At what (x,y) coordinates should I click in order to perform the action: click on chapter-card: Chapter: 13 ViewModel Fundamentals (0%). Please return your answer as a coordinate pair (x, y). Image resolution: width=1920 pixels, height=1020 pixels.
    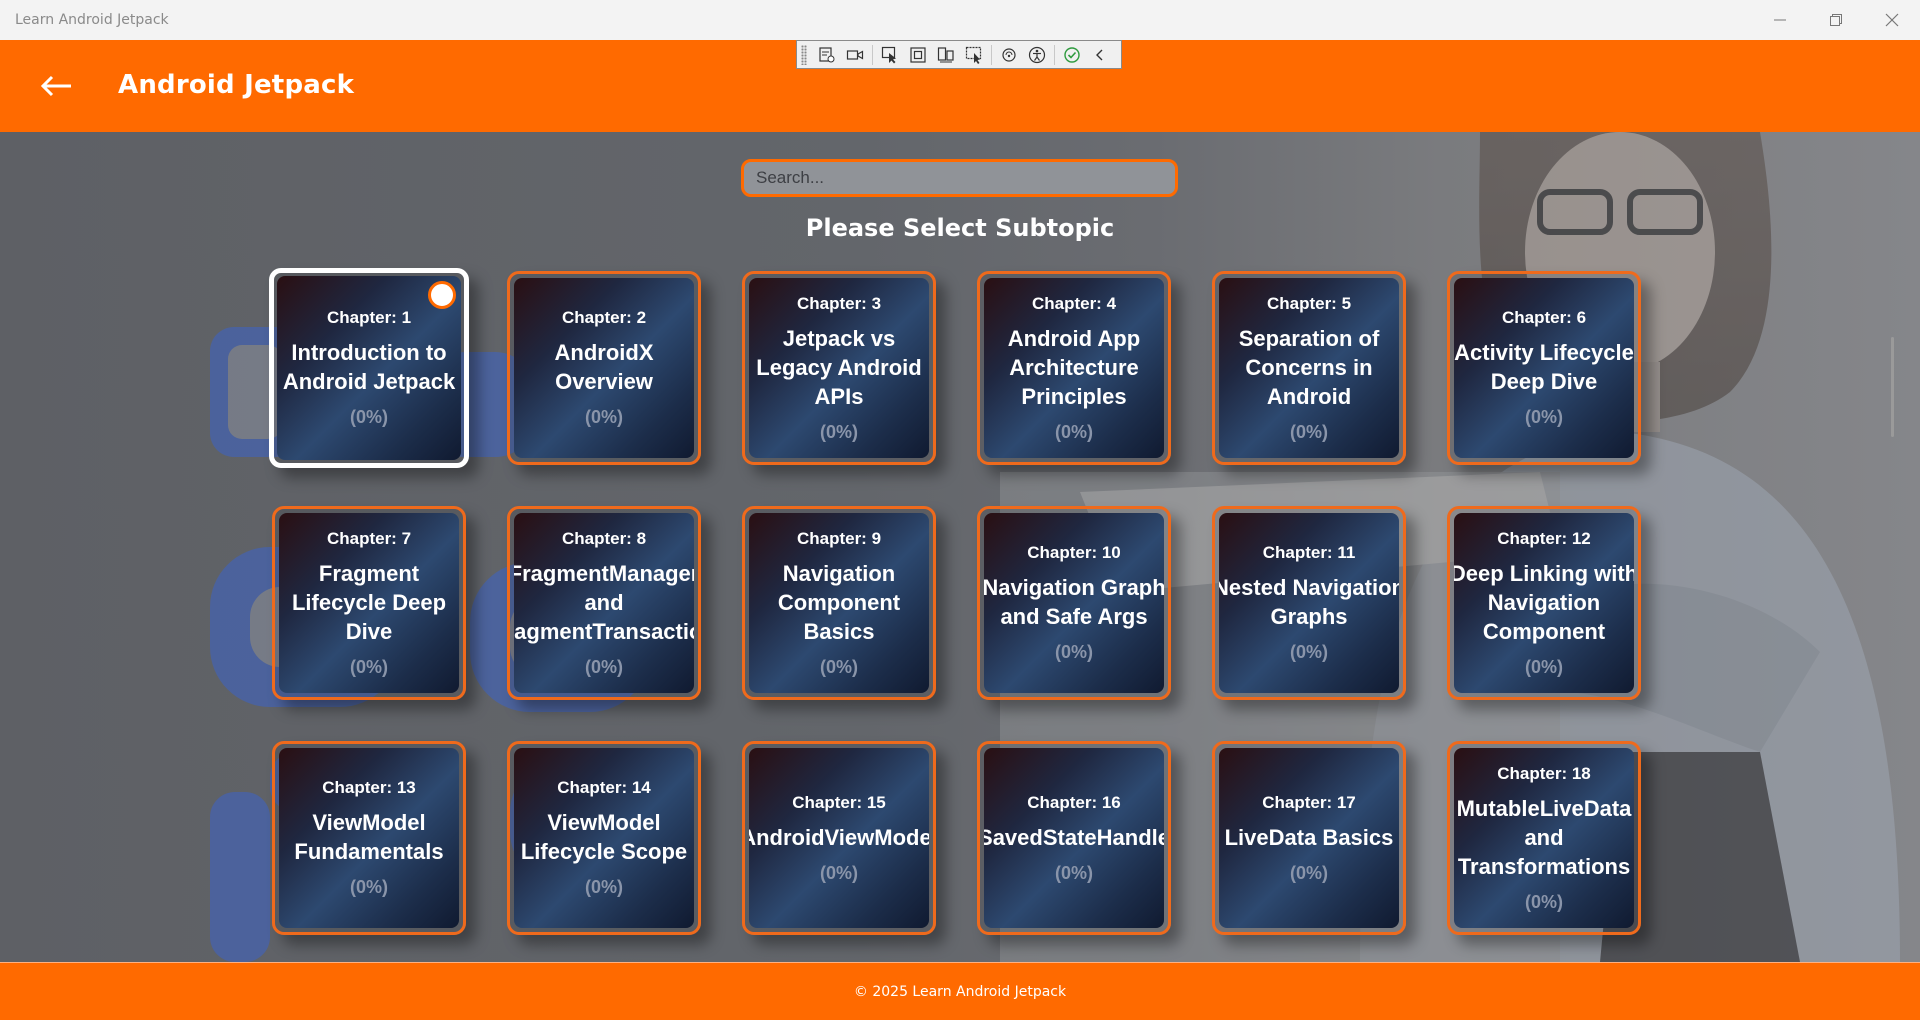
    Looking at the image, I should click on (369, 838).